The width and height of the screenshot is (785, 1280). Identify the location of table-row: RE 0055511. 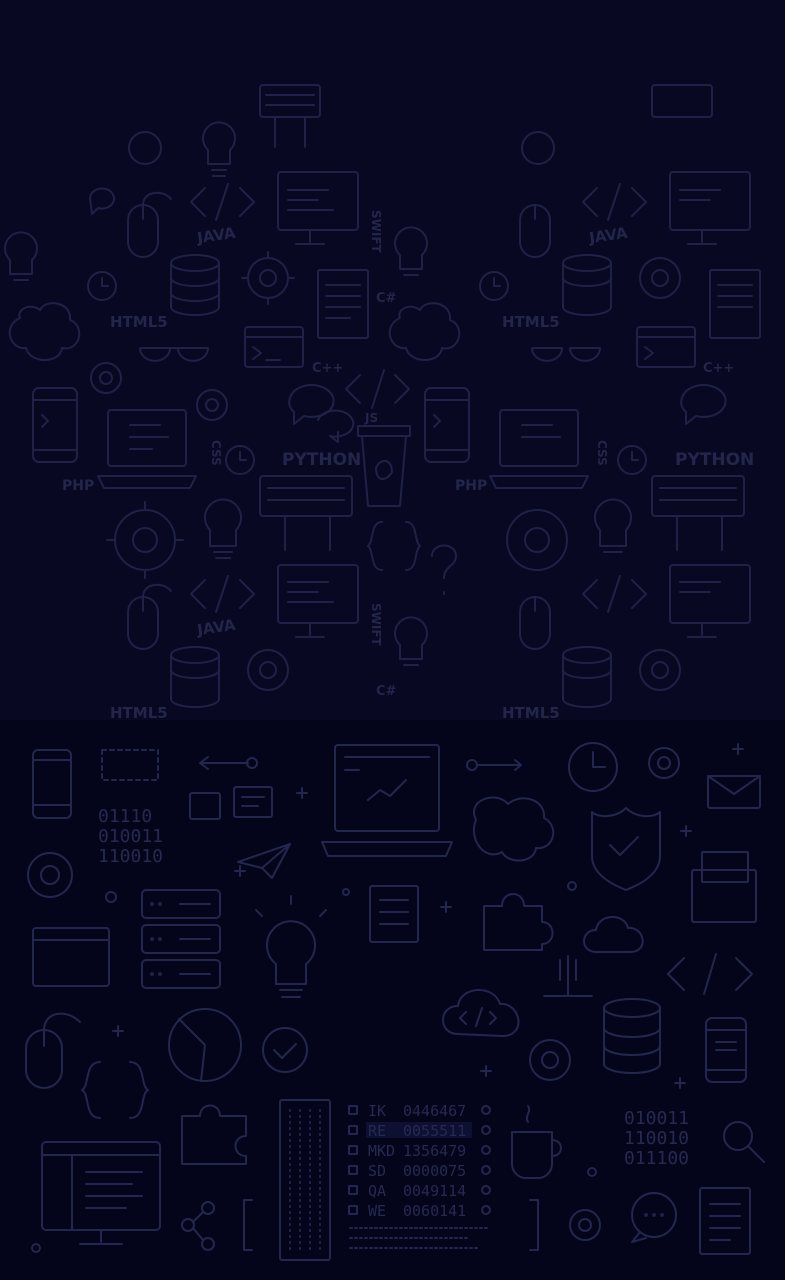
(419, 1131).